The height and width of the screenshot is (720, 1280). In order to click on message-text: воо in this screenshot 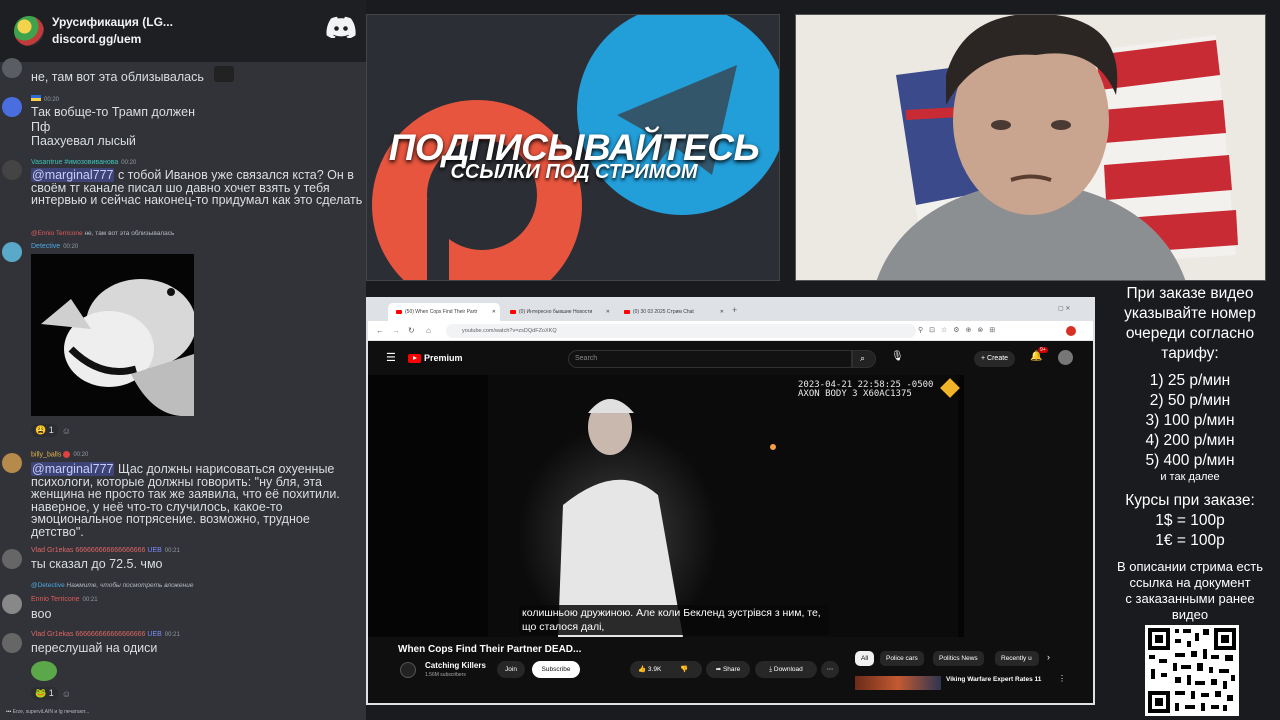, I will do `click(41, 614)`.